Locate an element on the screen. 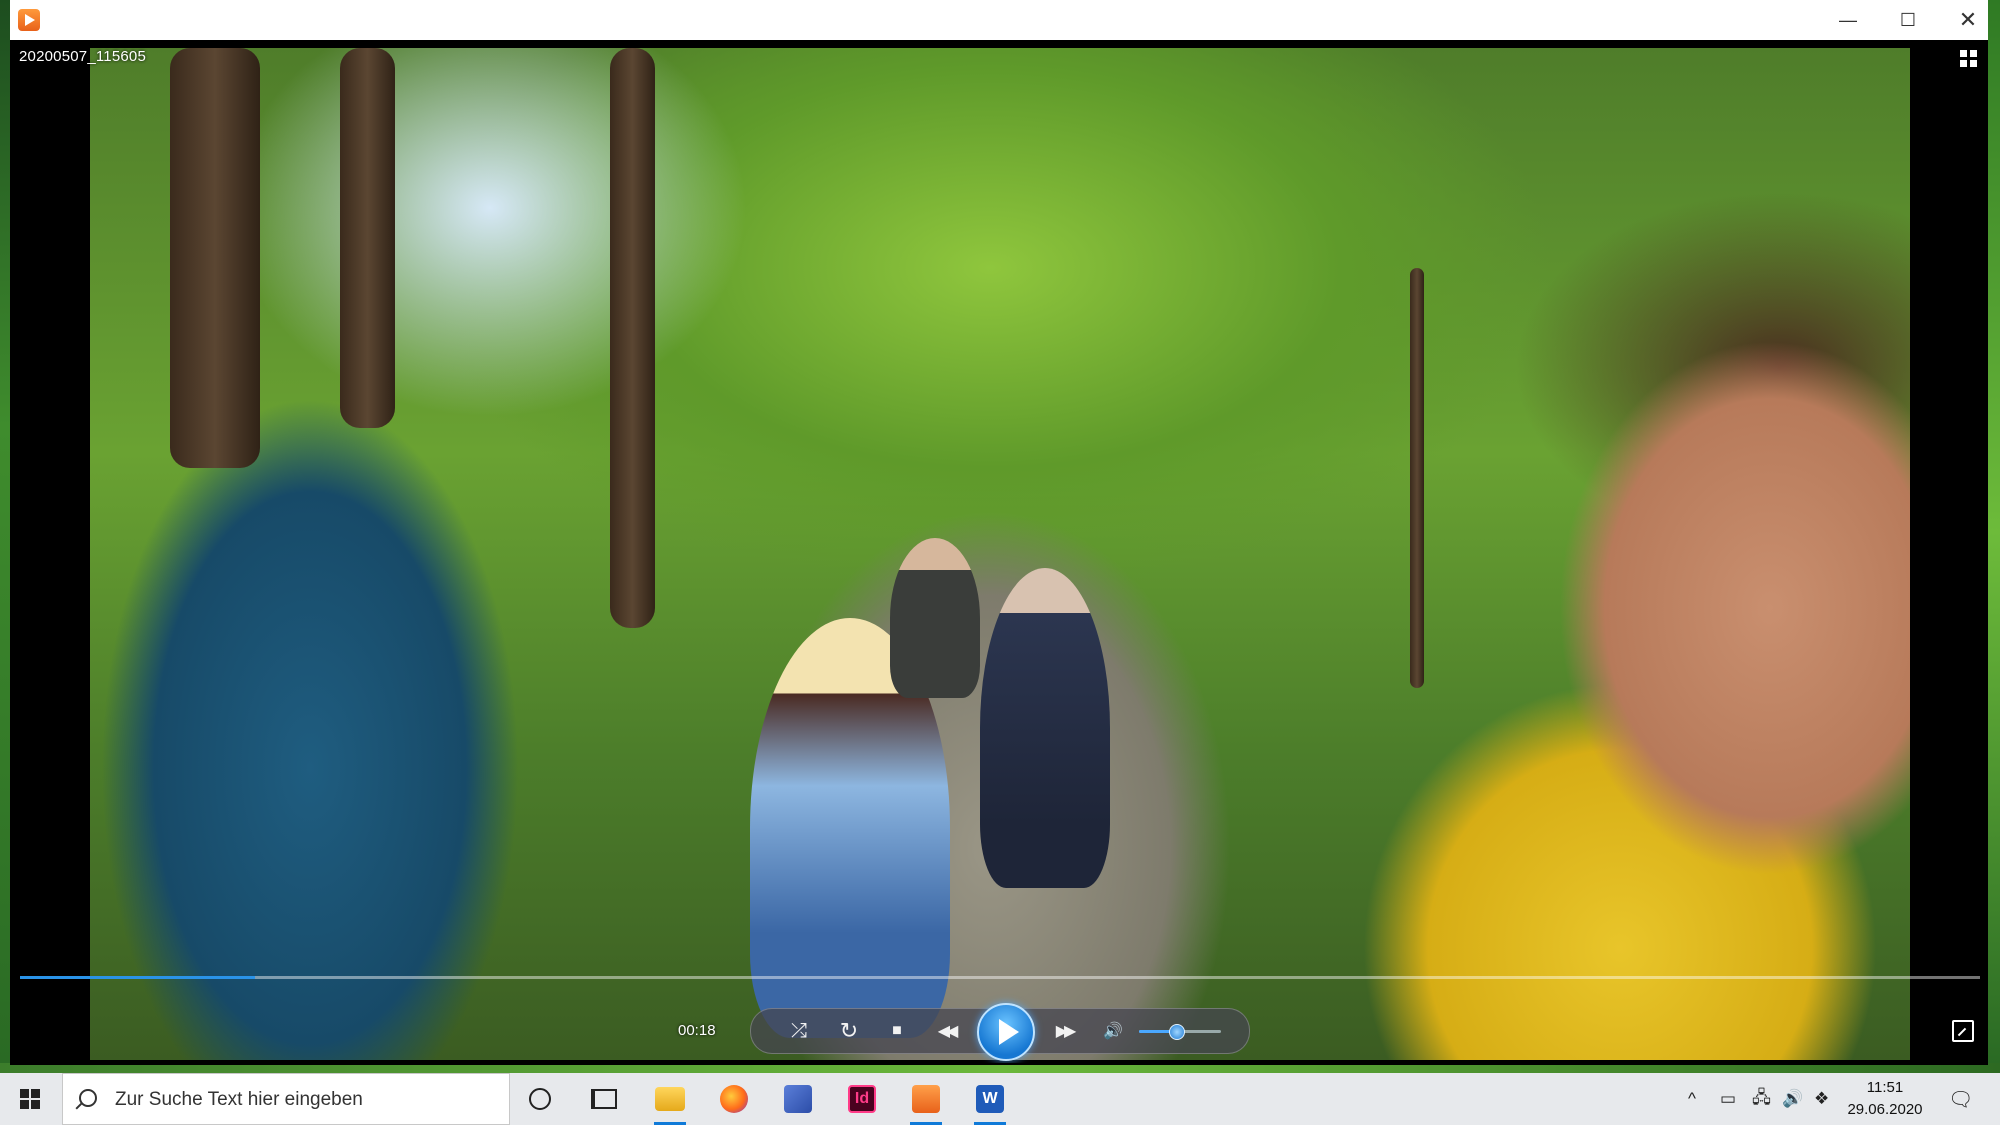 This screenshot has height=1125, width=2000. cyclist-man is located at coordinates (935, 618).